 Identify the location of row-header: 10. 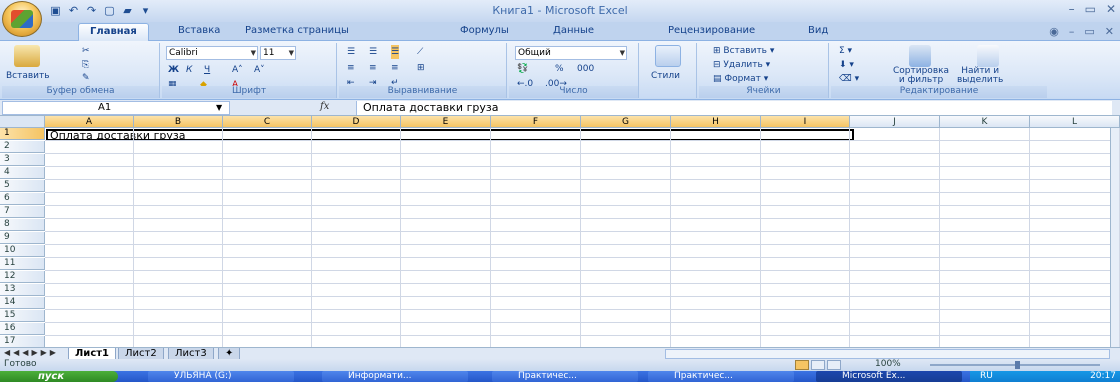
(22, 251).